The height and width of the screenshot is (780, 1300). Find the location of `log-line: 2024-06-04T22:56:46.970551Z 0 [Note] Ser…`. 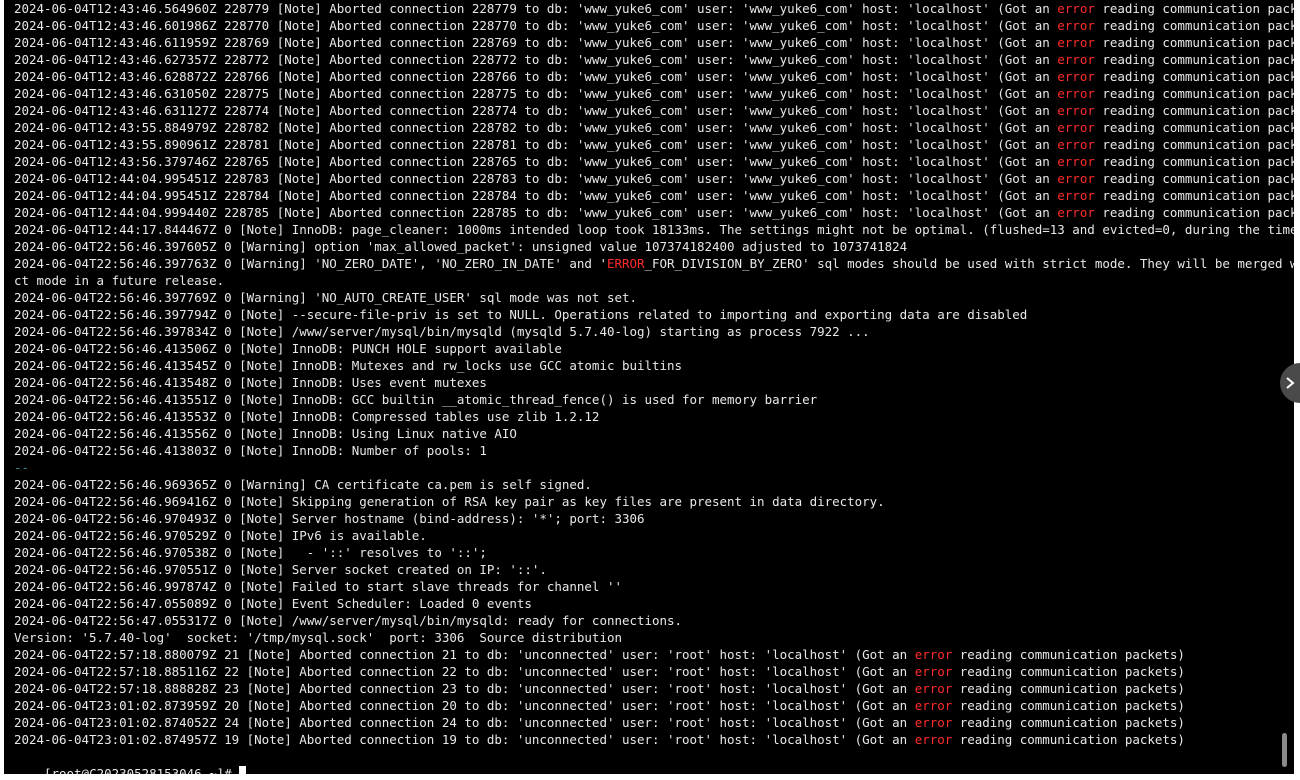

log-line: 2024-06-04T22:56:46.970551Z 0 [Note] Ser… is located at coordinates (280, 569).